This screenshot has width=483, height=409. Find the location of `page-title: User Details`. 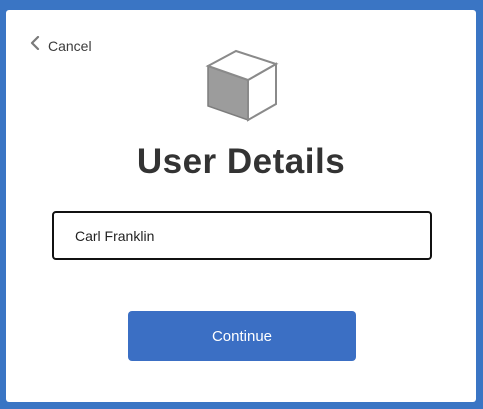

page-title: User Details is located at coordinates (241, 161).